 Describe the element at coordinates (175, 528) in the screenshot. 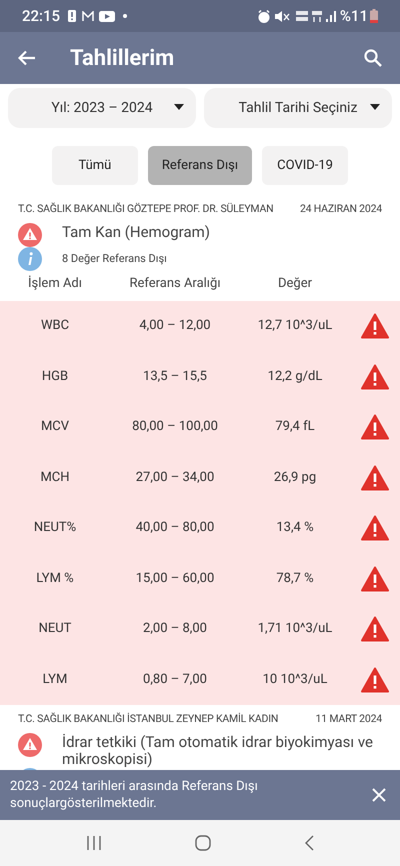

I see `reference-range: 40,00 – 80,00` at that location.